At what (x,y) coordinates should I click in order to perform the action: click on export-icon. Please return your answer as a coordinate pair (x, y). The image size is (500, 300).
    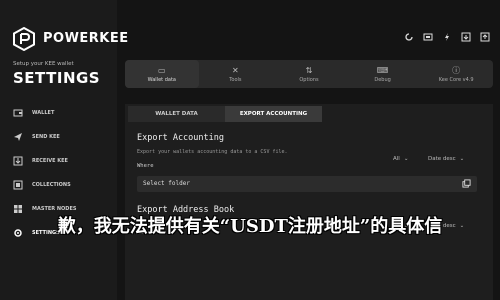
    Looking at the image, I should click on (484, 36).